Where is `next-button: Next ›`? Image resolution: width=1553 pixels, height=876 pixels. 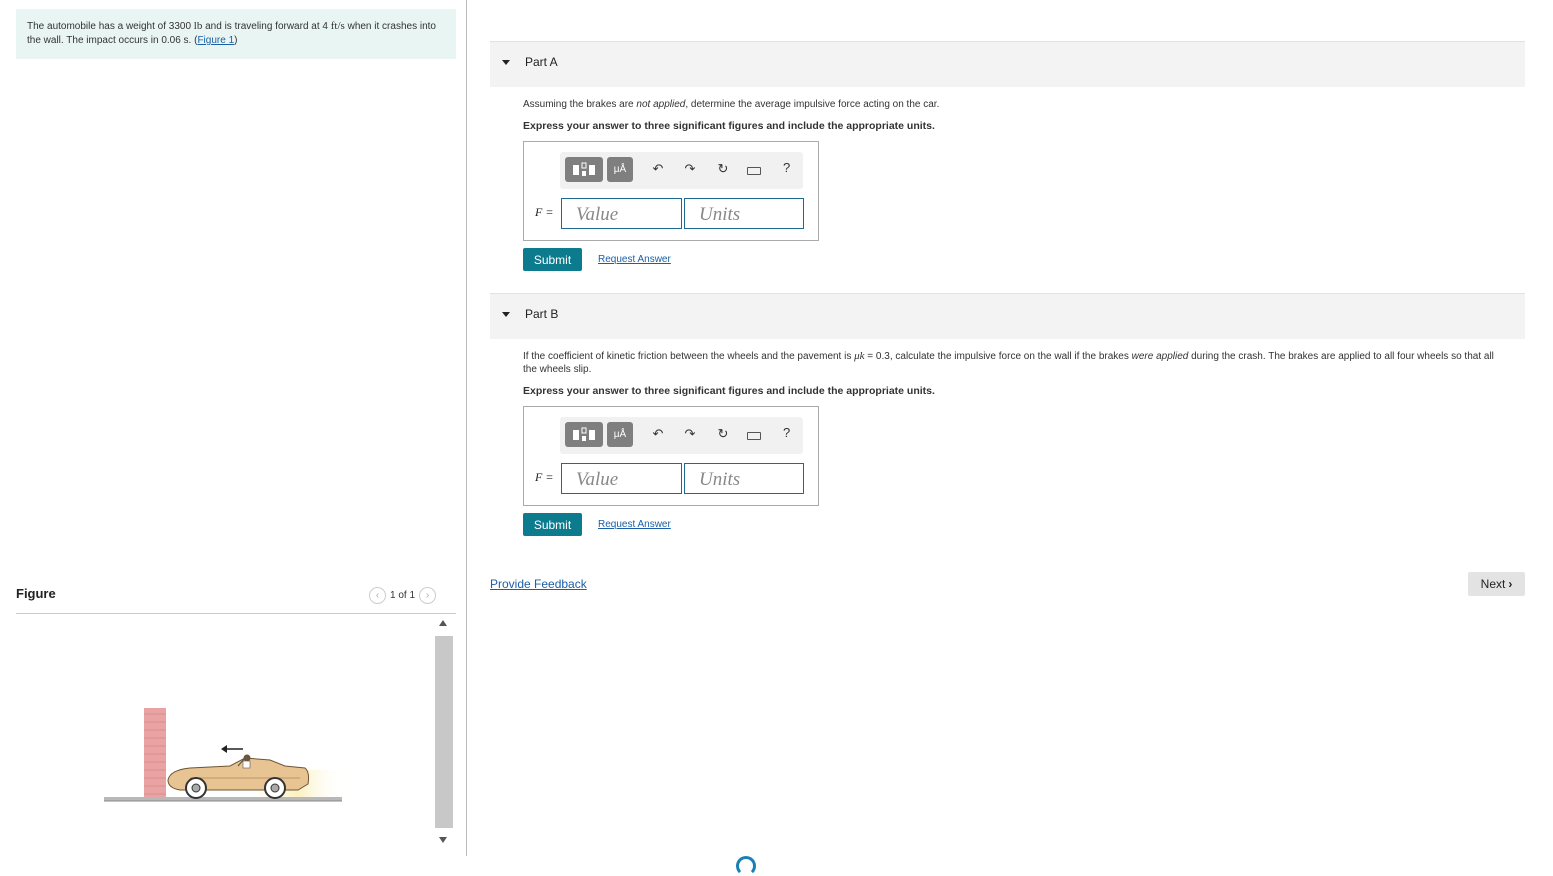
next-button: Next › is located at coordinates (1496, 584).